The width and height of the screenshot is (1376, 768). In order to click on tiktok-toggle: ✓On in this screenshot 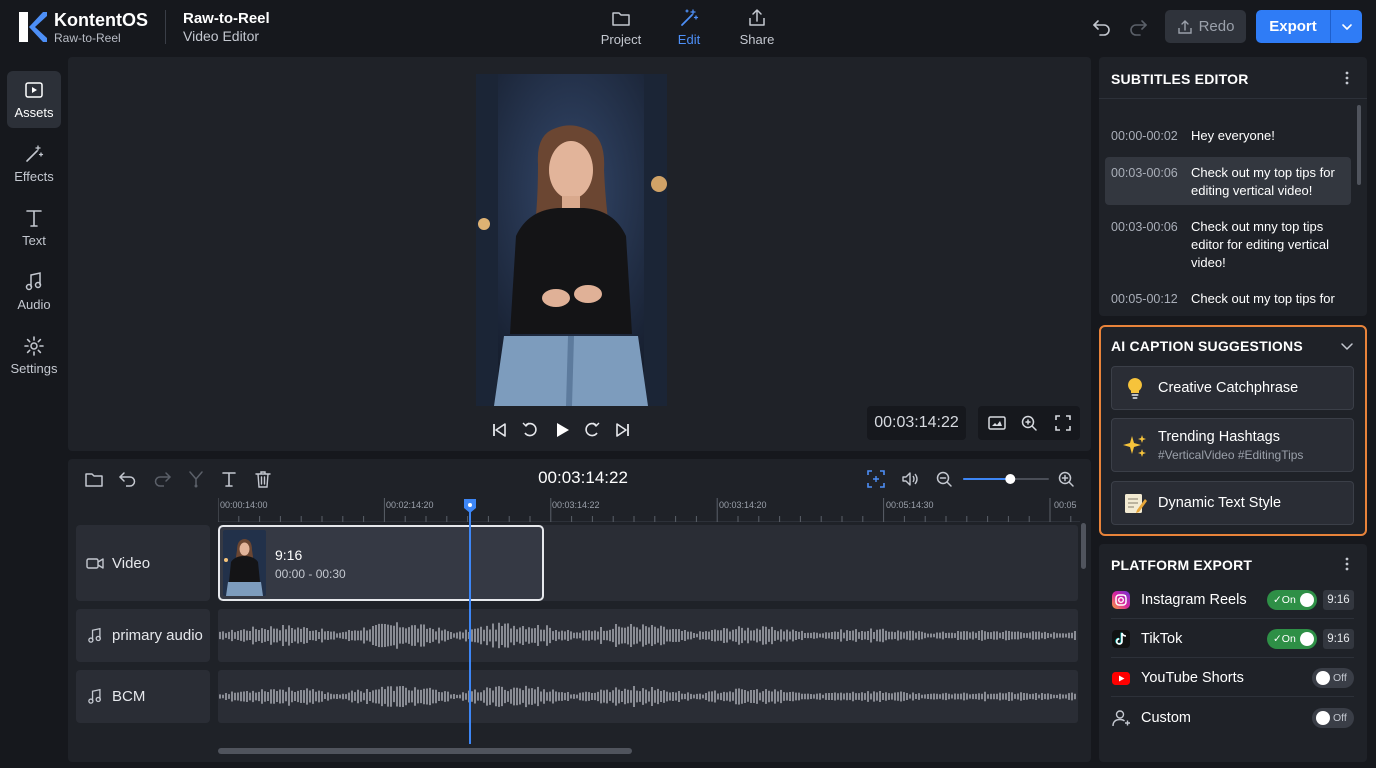, I will do `click(1292, 639)`.